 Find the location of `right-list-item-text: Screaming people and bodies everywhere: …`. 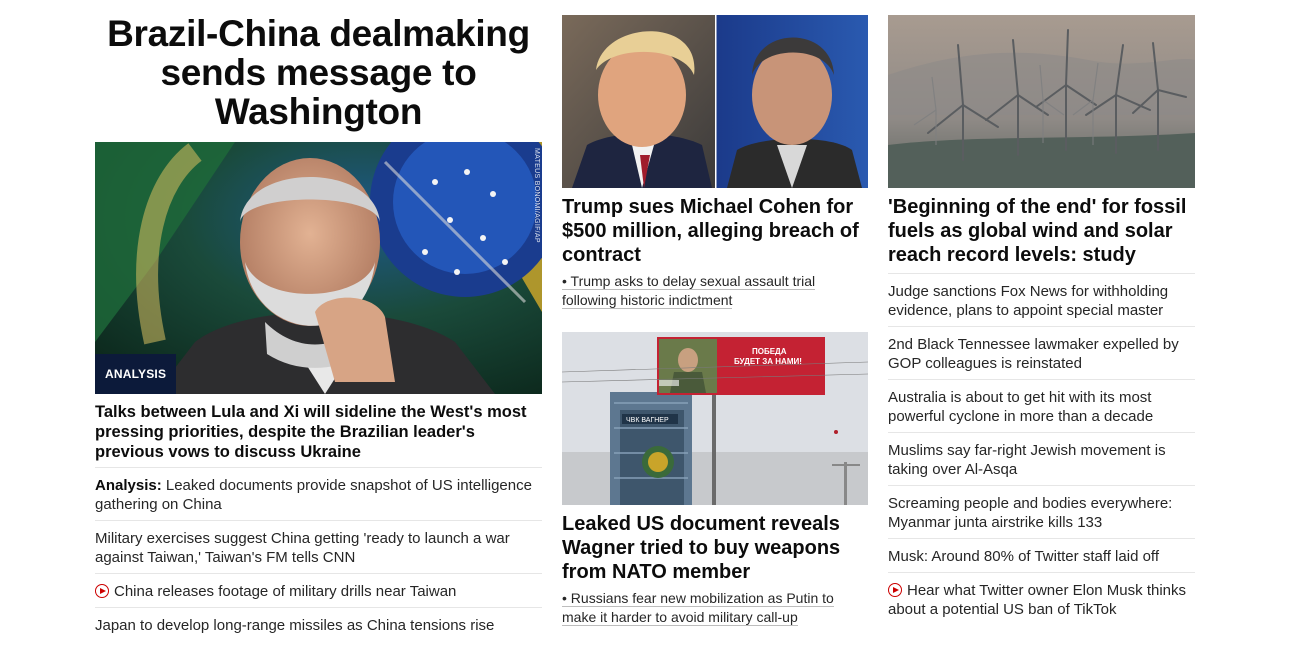

right-list-item-text: Screaming people and bodies everywhere: … is located at coordinates (1030, 513).